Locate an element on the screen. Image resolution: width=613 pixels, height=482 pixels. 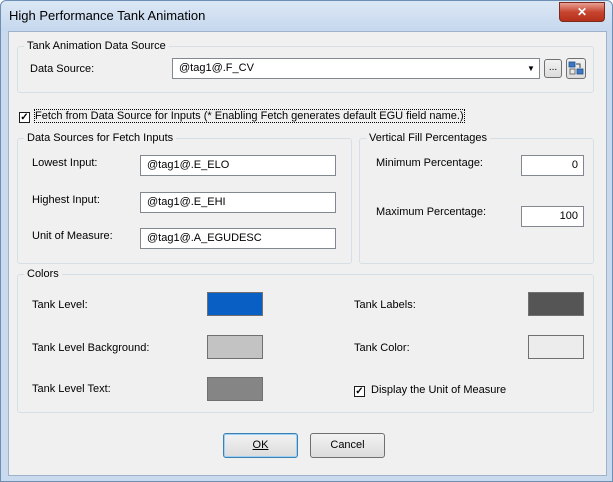
maximum-percentage-field: 100 is located at coordinates (552, 216).